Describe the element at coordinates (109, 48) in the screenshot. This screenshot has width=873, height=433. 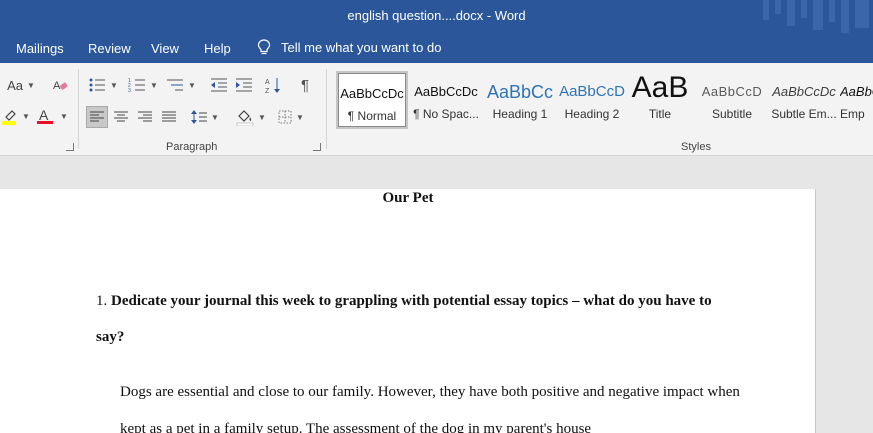
I see `tab-review: Review` at that location.